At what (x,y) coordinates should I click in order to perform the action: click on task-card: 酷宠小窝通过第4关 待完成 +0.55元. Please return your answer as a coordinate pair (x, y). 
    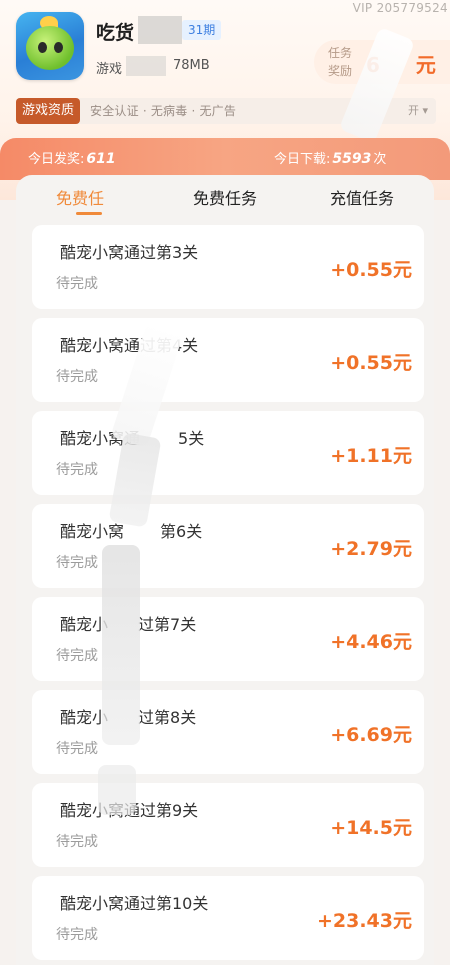
    Looking at the image, I should click on (228, 360).